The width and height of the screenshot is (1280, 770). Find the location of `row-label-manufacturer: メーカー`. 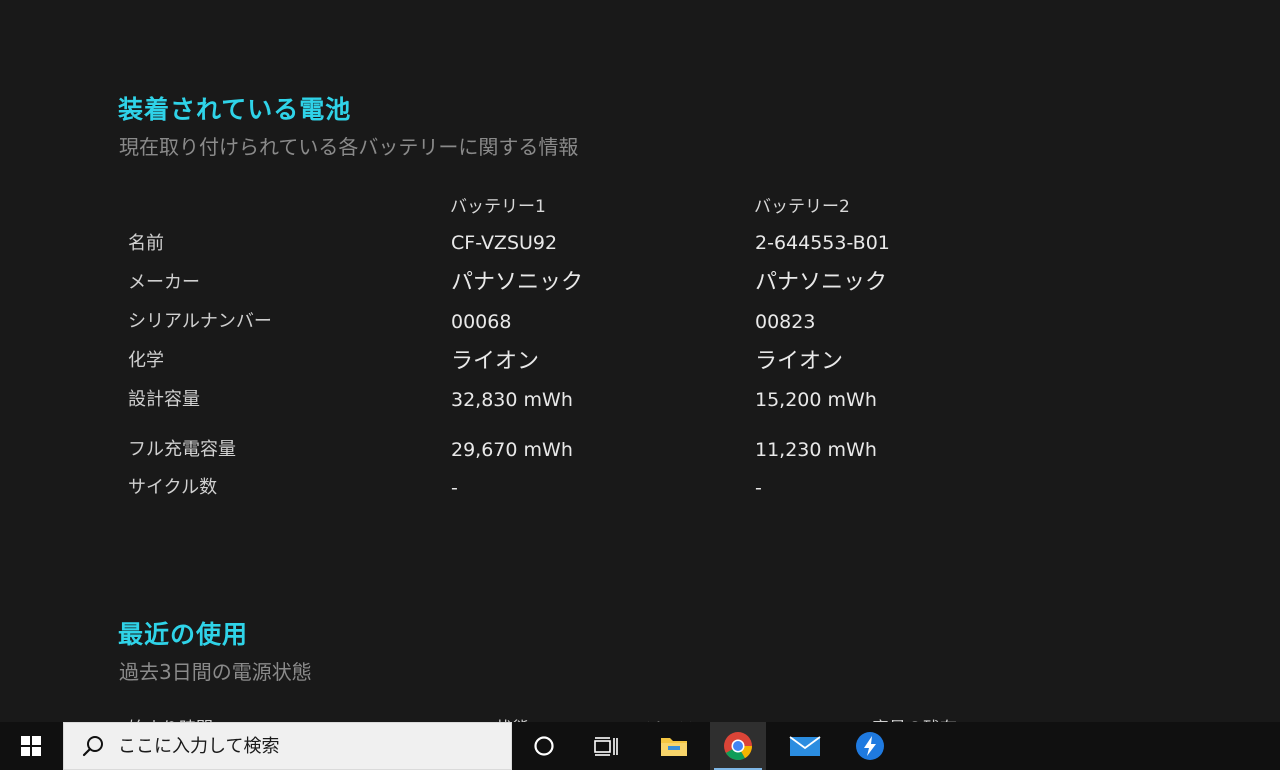

row-label-manufacturer: メーカー is located at coordinates (164, 282).